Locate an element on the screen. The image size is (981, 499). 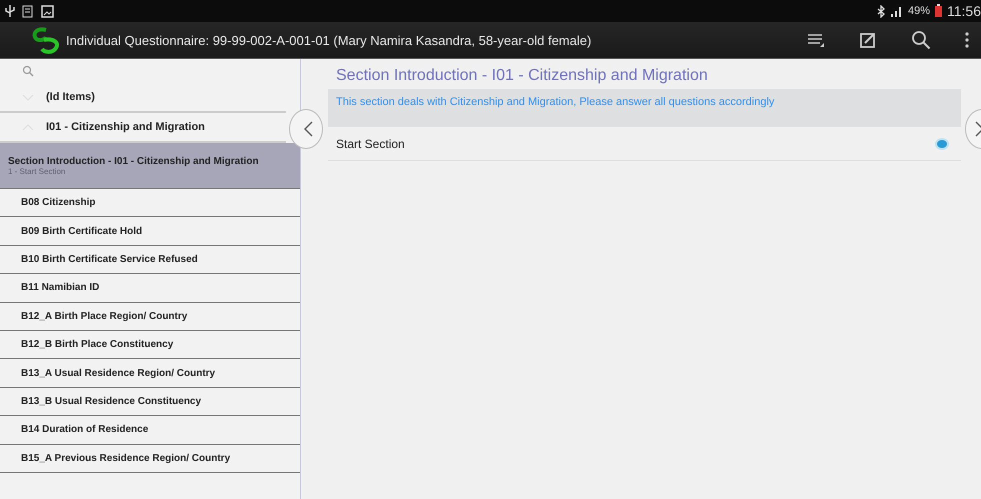
option-row: Start Section is located at coordinates (644, 144).